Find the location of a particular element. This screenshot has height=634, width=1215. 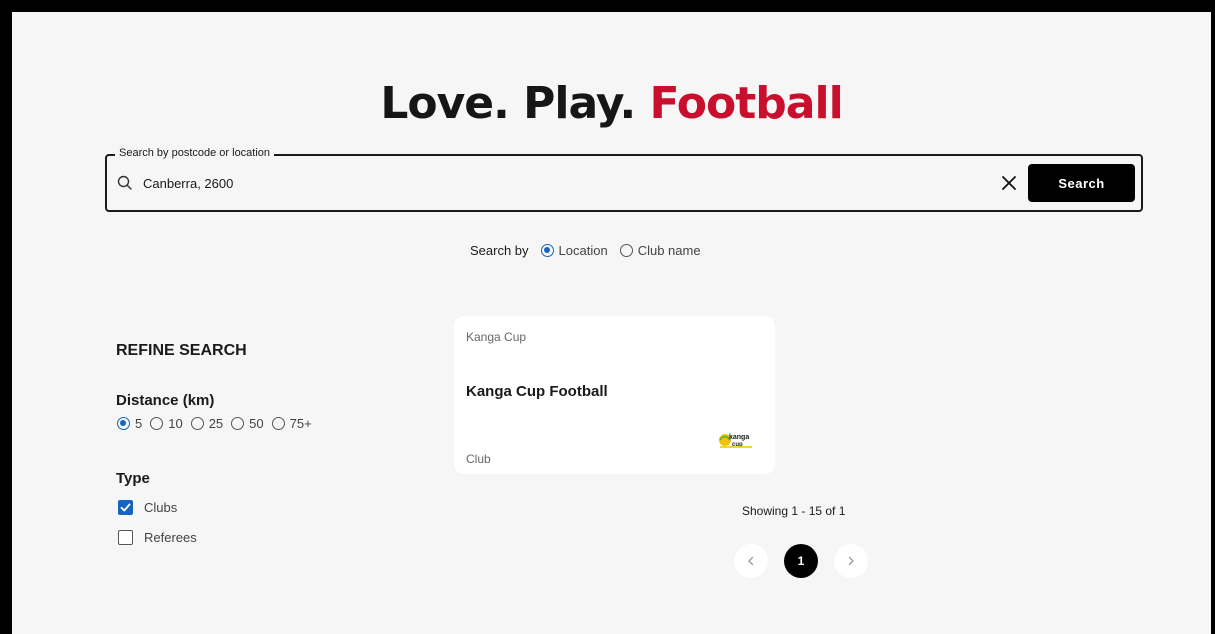

distance-label-25: 25 is located at coordinates (216, 423).